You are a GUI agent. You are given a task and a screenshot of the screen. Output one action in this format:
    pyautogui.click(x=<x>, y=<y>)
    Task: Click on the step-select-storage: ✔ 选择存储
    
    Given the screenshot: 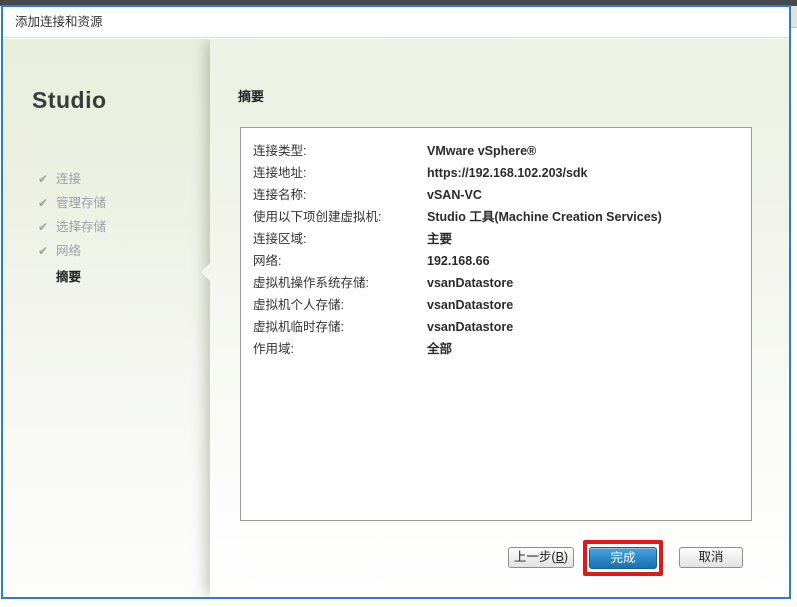 What is the action you would take?
    pyautogui.click(x=72, y=227)
    